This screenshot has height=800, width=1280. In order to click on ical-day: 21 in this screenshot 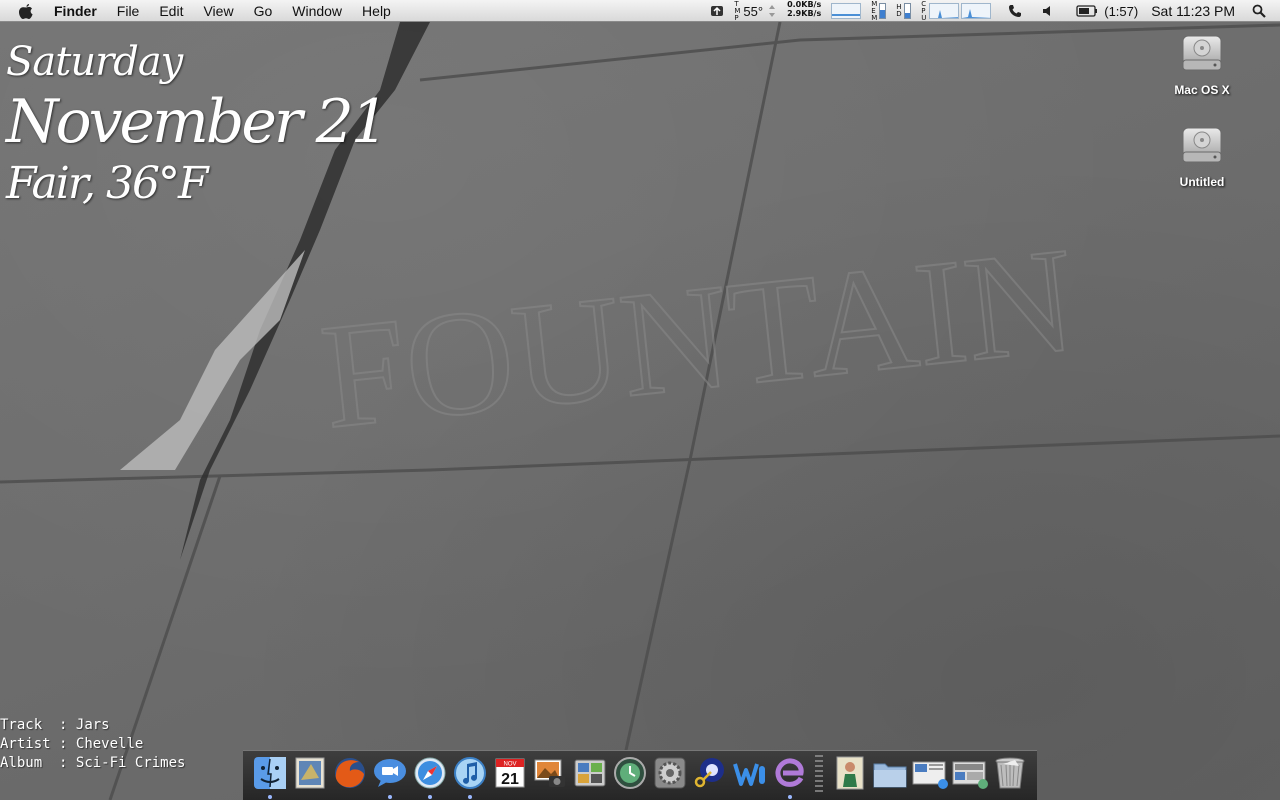, I will do `click(510, 779)`.